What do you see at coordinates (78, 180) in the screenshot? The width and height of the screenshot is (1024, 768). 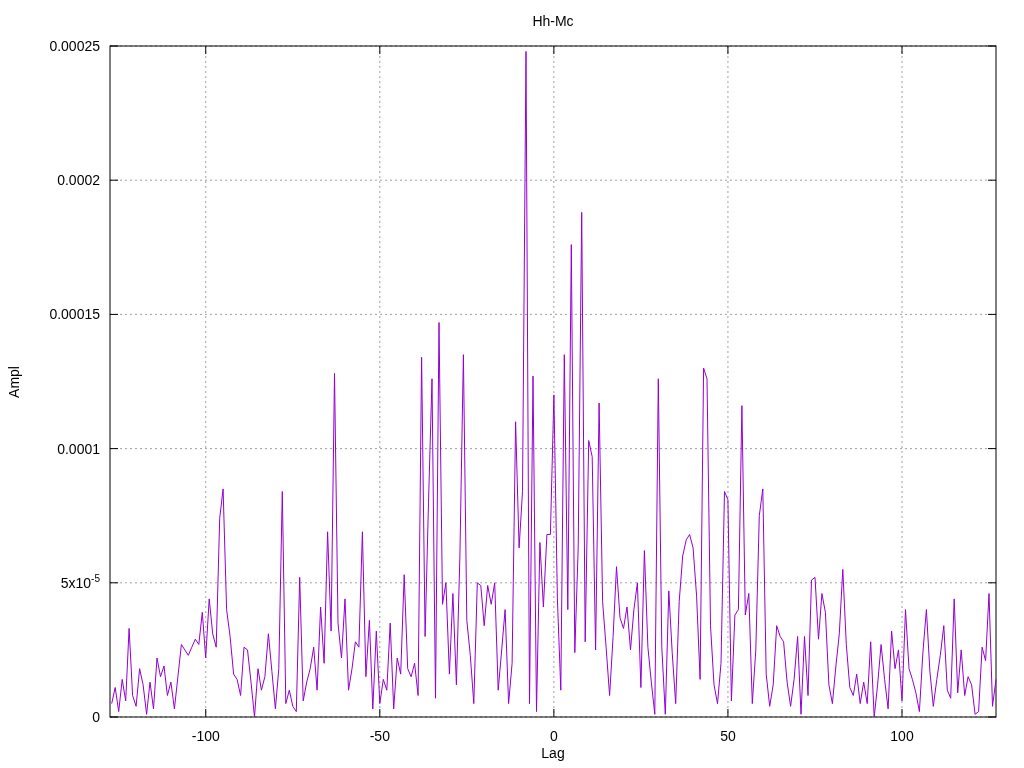 I see `axis-tick-label: 0.0002` at bounding box center [78, 180].